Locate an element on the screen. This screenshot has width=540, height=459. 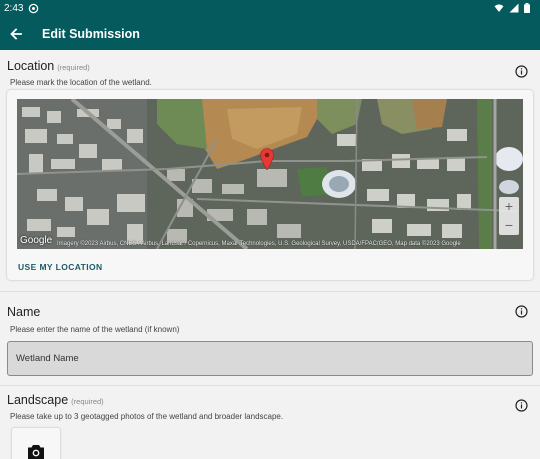
status-bar: 2:43 is located at coordinates (270, 9).